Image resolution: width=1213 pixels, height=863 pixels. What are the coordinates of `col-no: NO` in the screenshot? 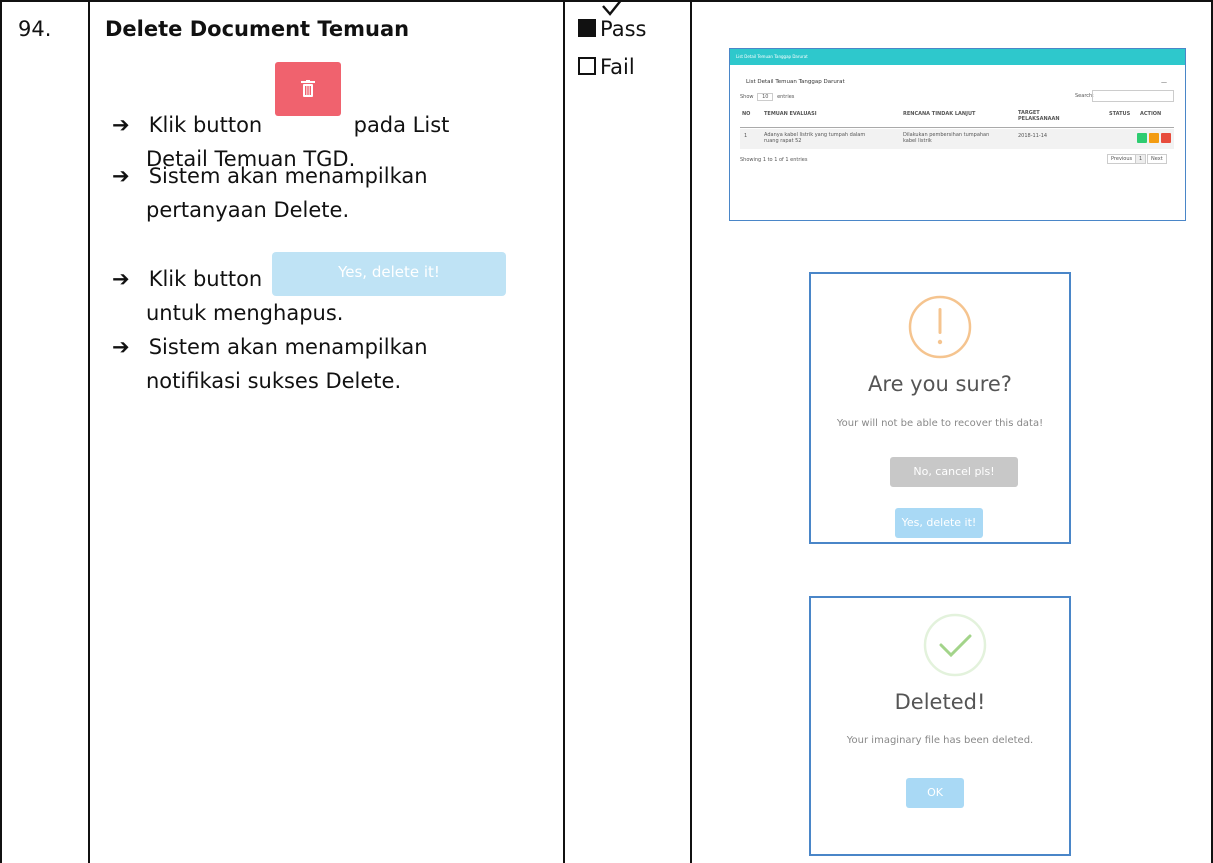 It's located at (746, 114).